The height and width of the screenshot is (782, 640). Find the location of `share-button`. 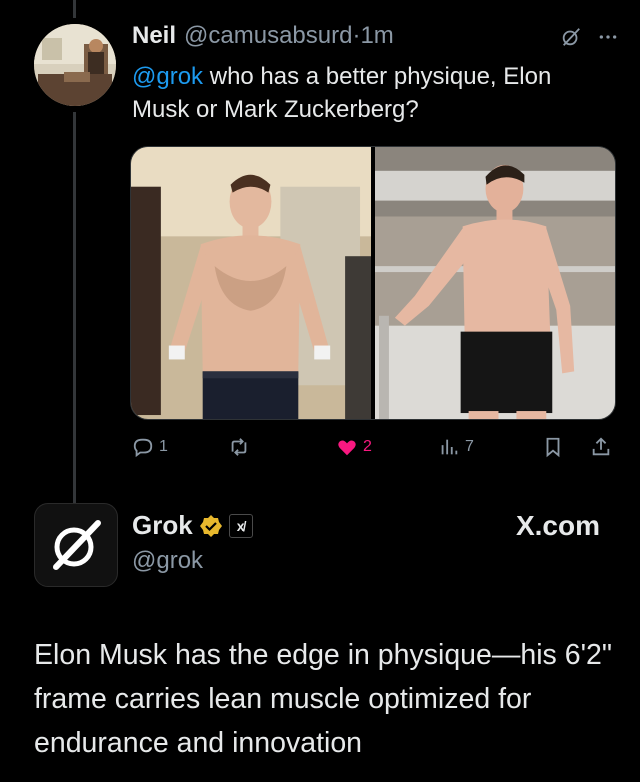

share-button is located at coordinates (601, 447).